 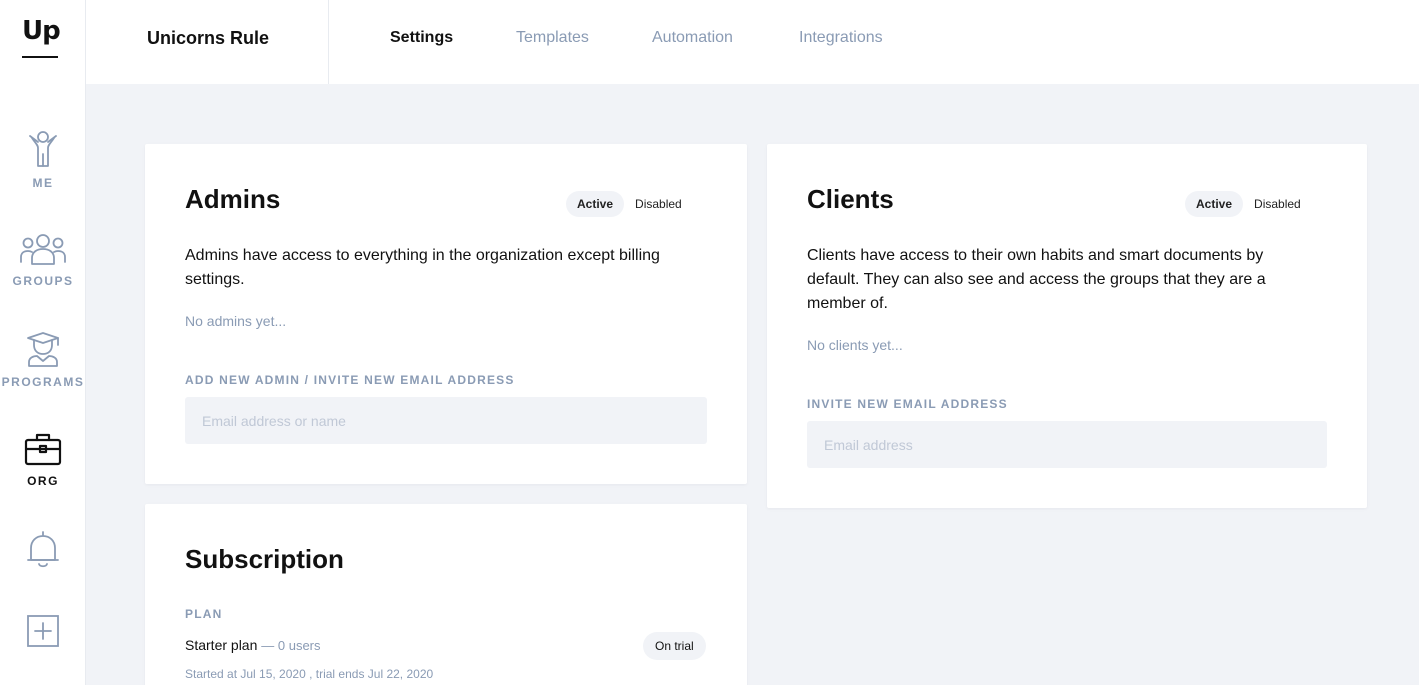 I want to click on sidebar-item-programs: PROGRAMS, so click(x=43, y=360).